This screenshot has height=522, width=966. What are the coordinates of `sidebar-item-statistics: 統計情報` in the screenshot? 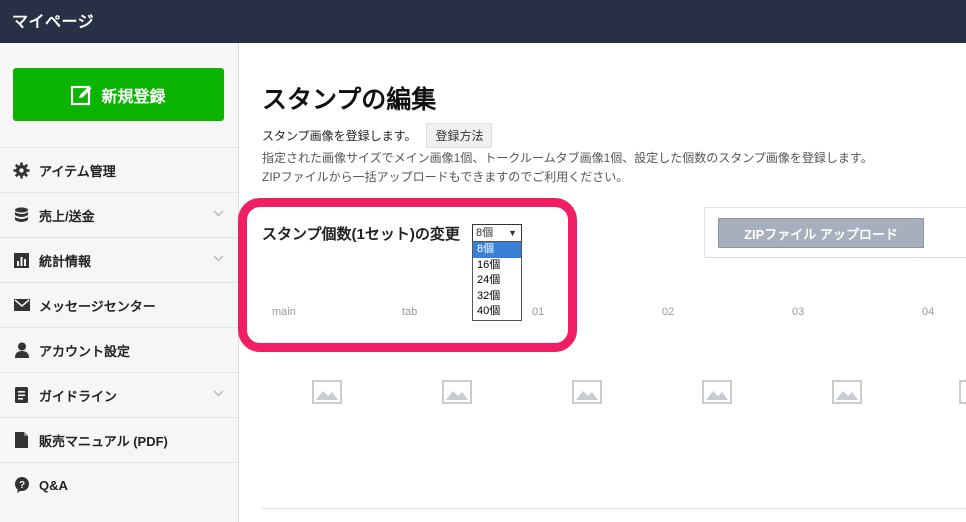 It's located at (119, 259).